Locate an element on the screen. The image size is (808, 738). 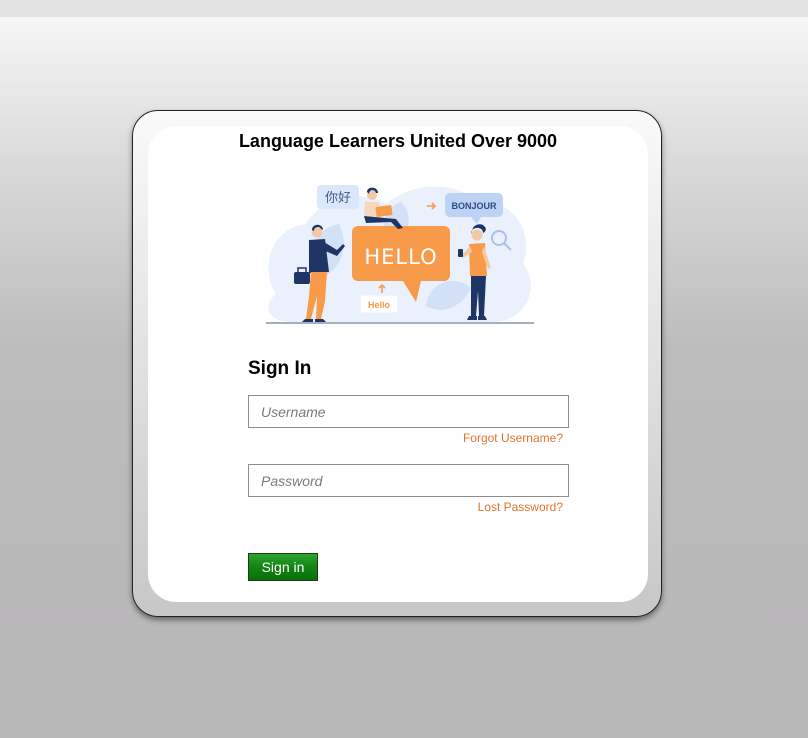
sign-in-heading: Sign In is located at coordinates (280, 368).